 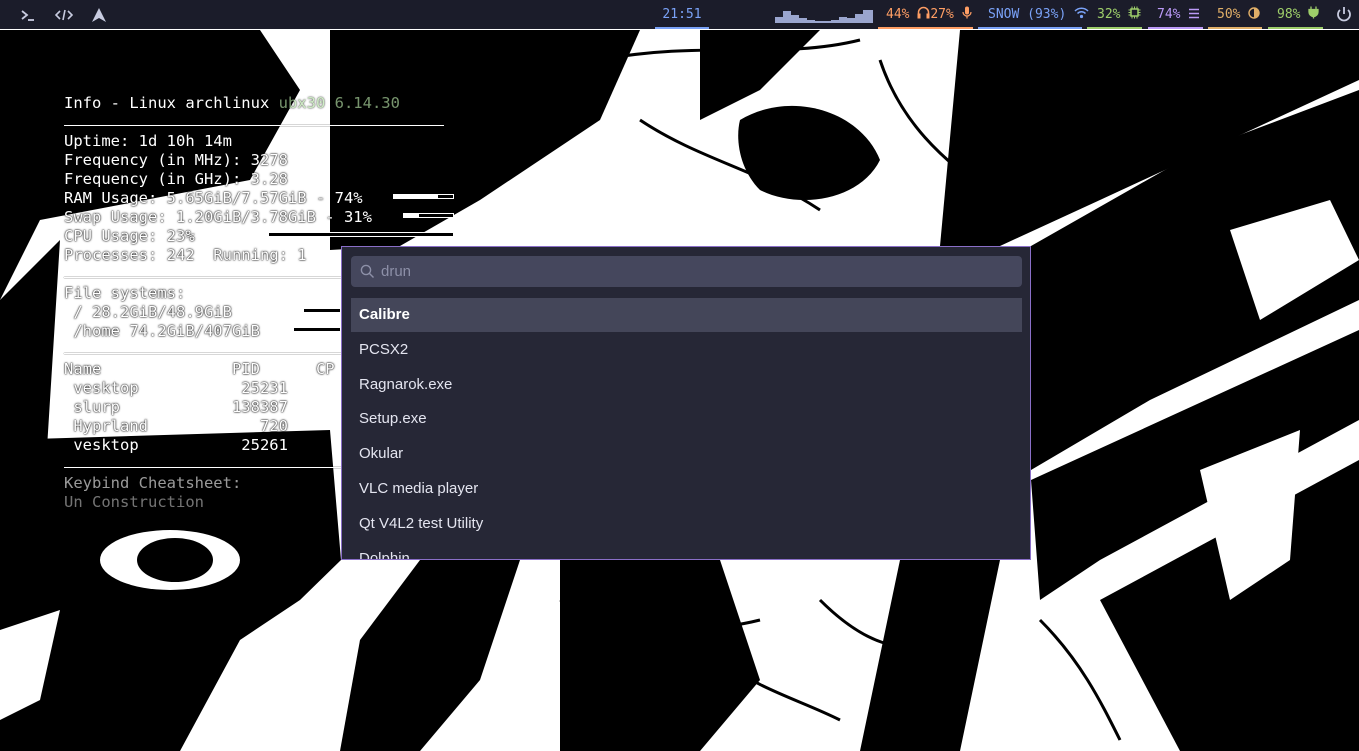 I want to click on frequency-ghz-line: Frequency (in GHz): 3.28, so click(x=176, y=179).